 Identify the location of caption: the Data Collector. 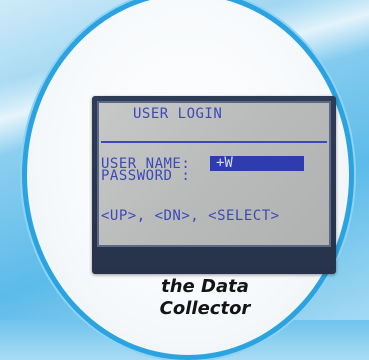
(205, 298).